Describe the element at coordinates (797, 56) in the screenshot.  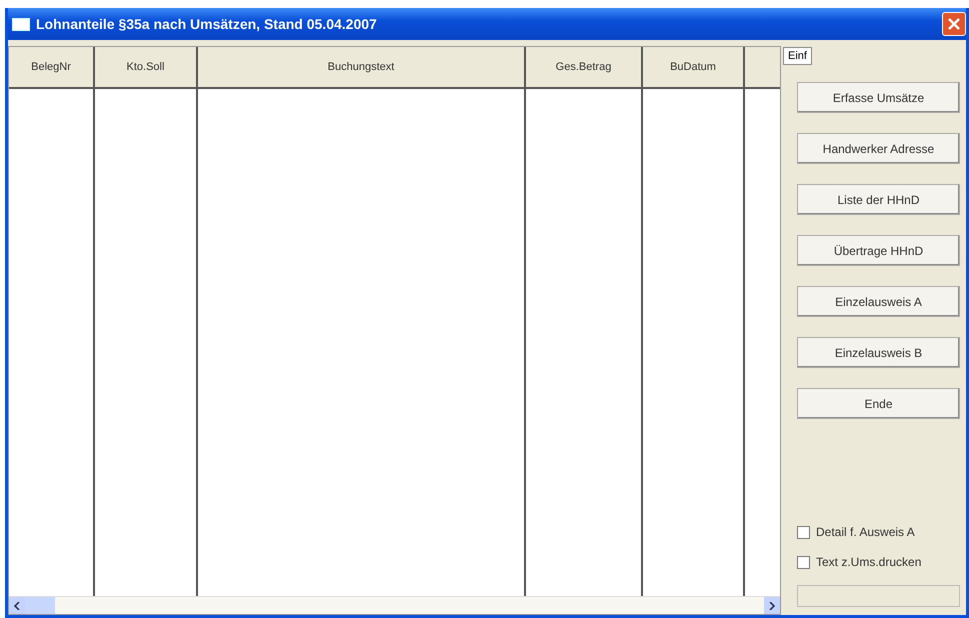
I see `panel-tab: Einf` at that location.